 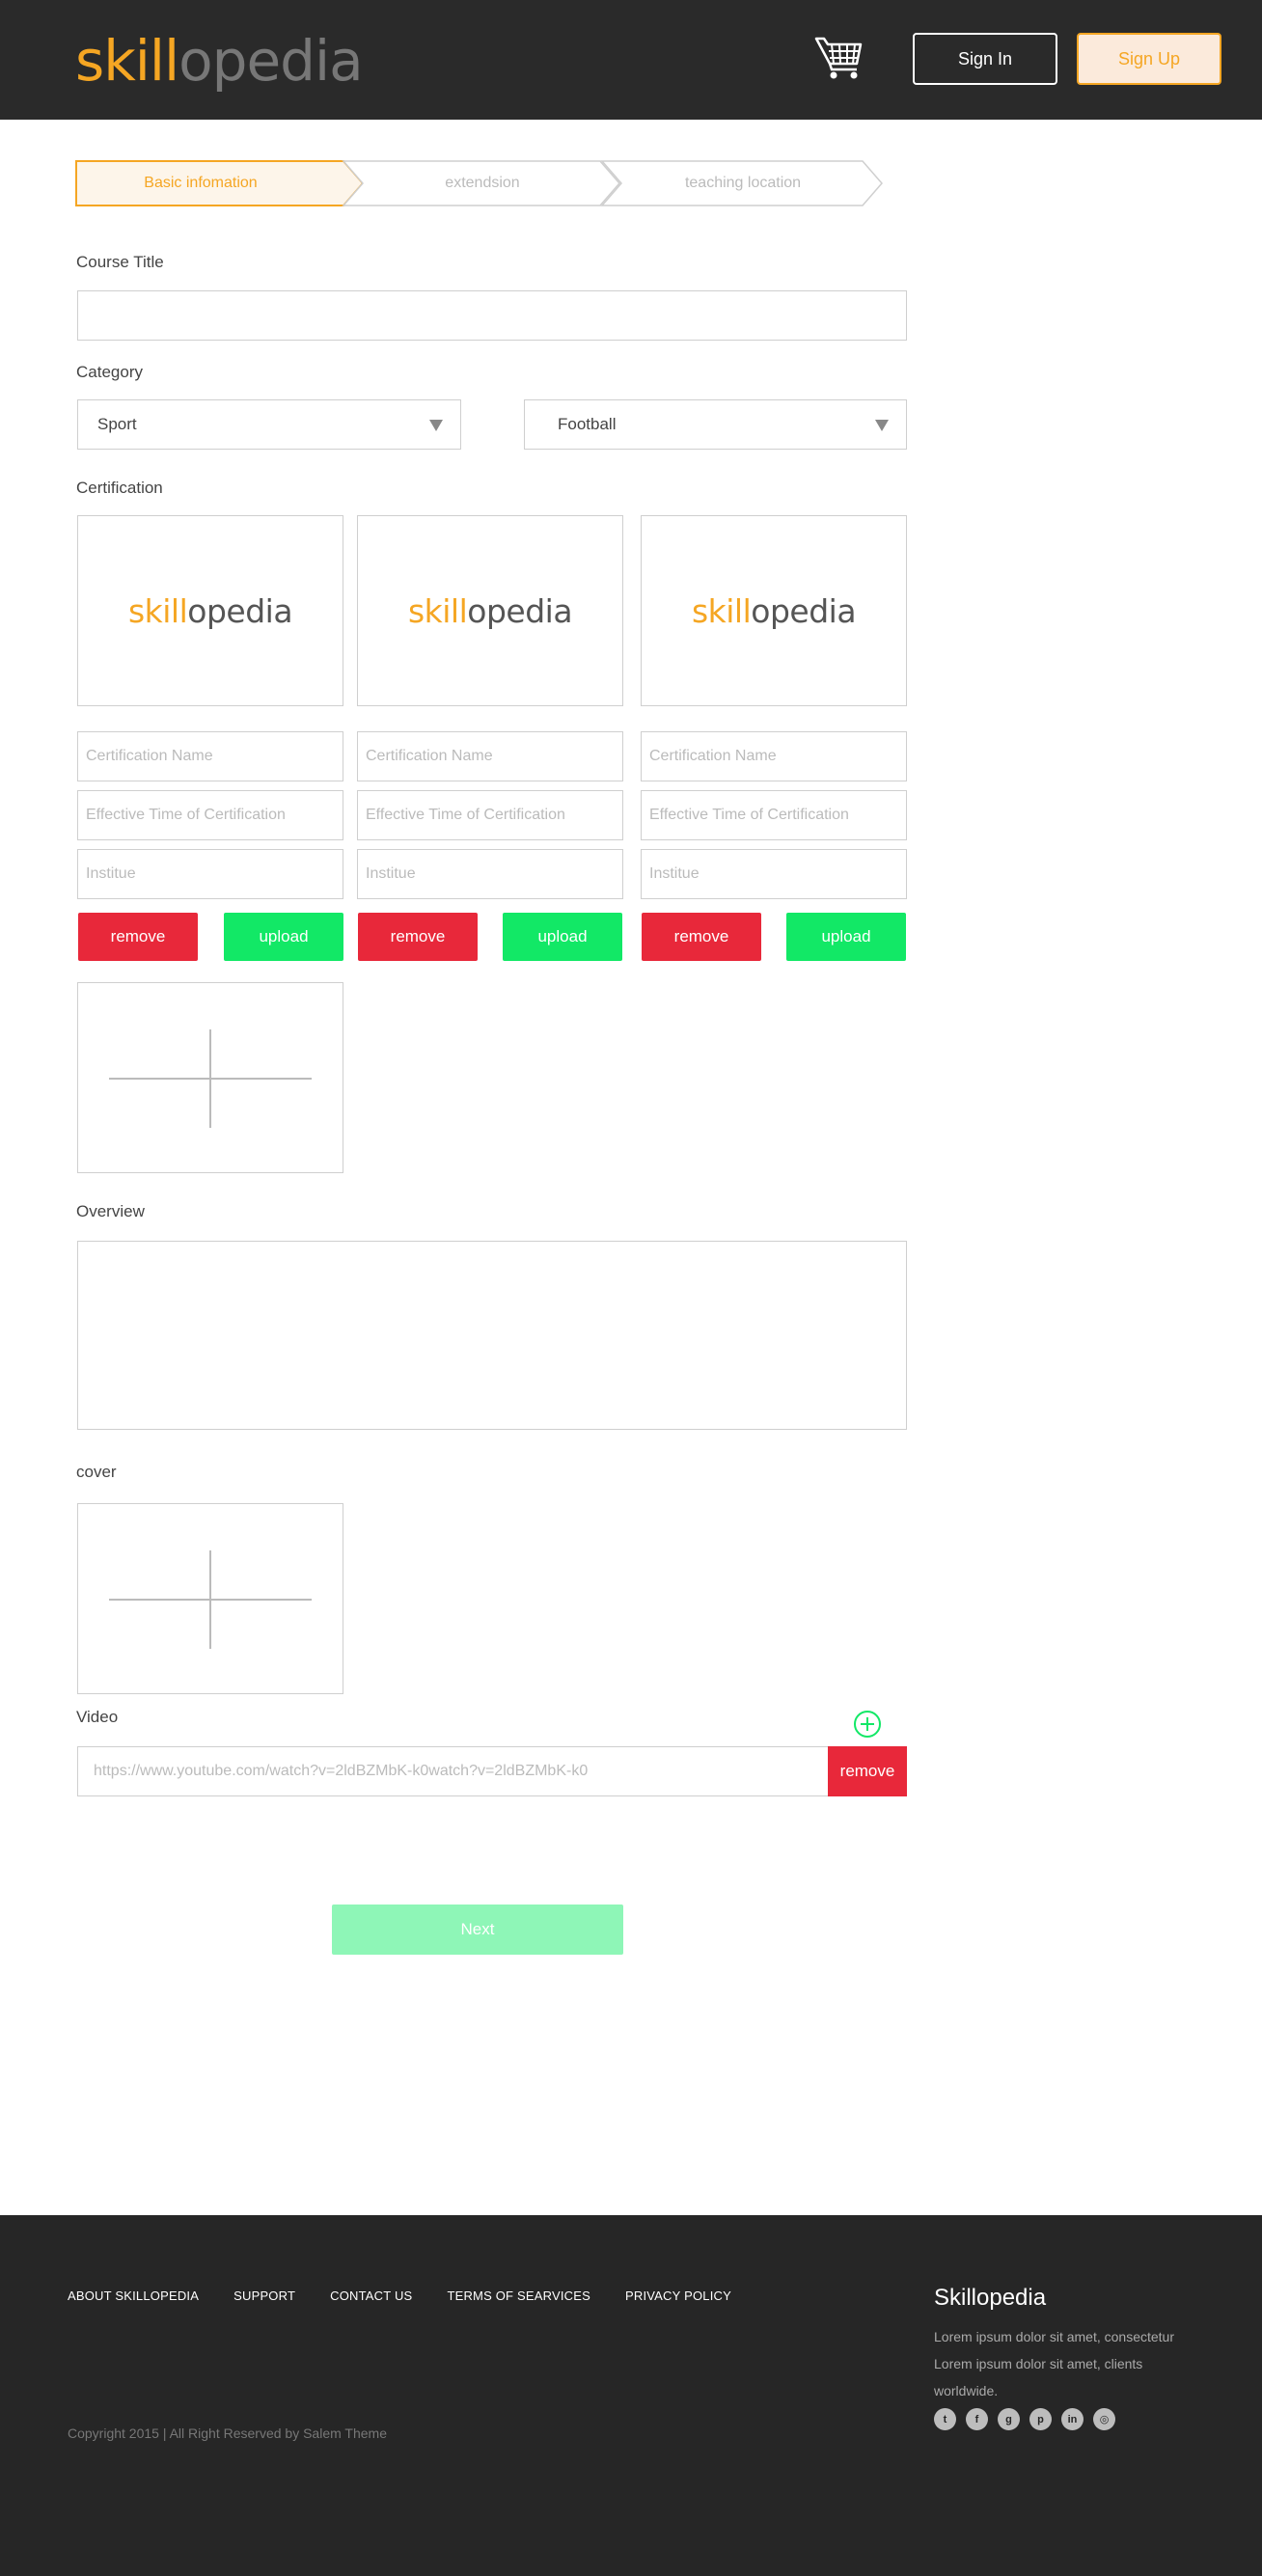 What do you see at coordinates (117, 424) in the screenshot?
I see `category-select-value: Sport` at bounding box center [117, 424].